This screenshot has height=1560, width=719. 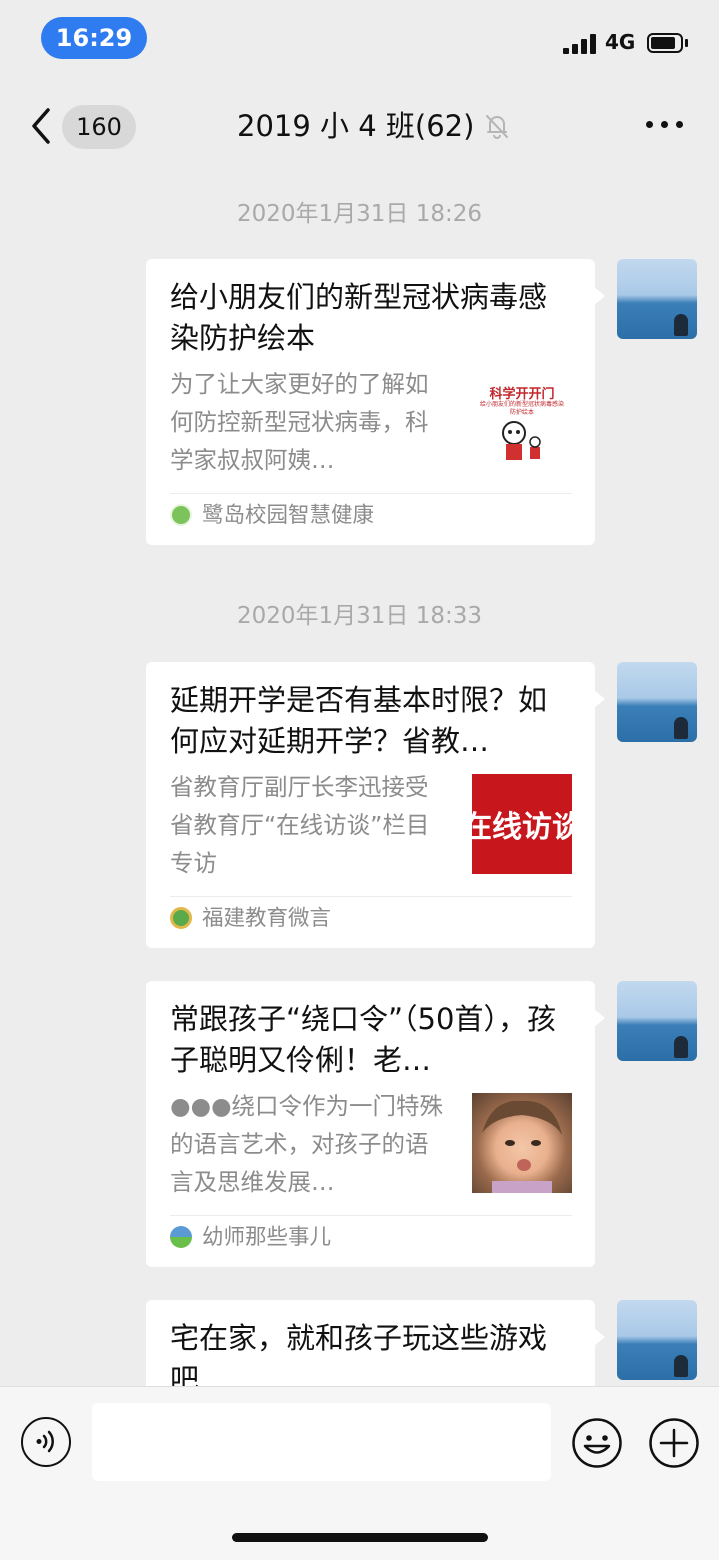 I want to click on article-source: 福建教育微言, so click(x=250, y=919).